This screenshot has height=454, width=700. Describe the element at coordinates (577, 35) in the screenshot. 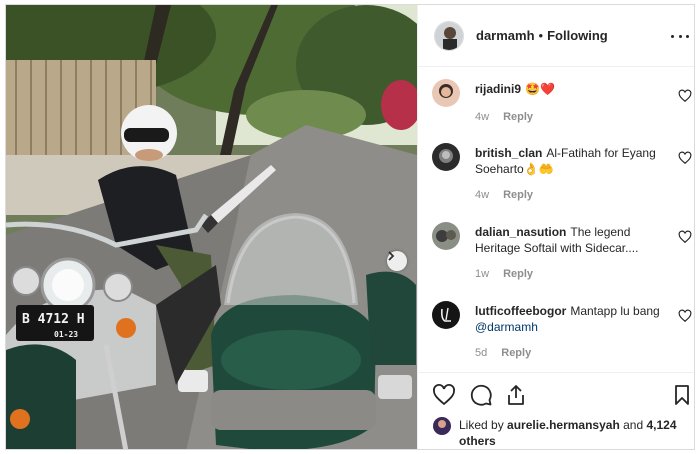

I see `follow-status-button: Following` at that location.